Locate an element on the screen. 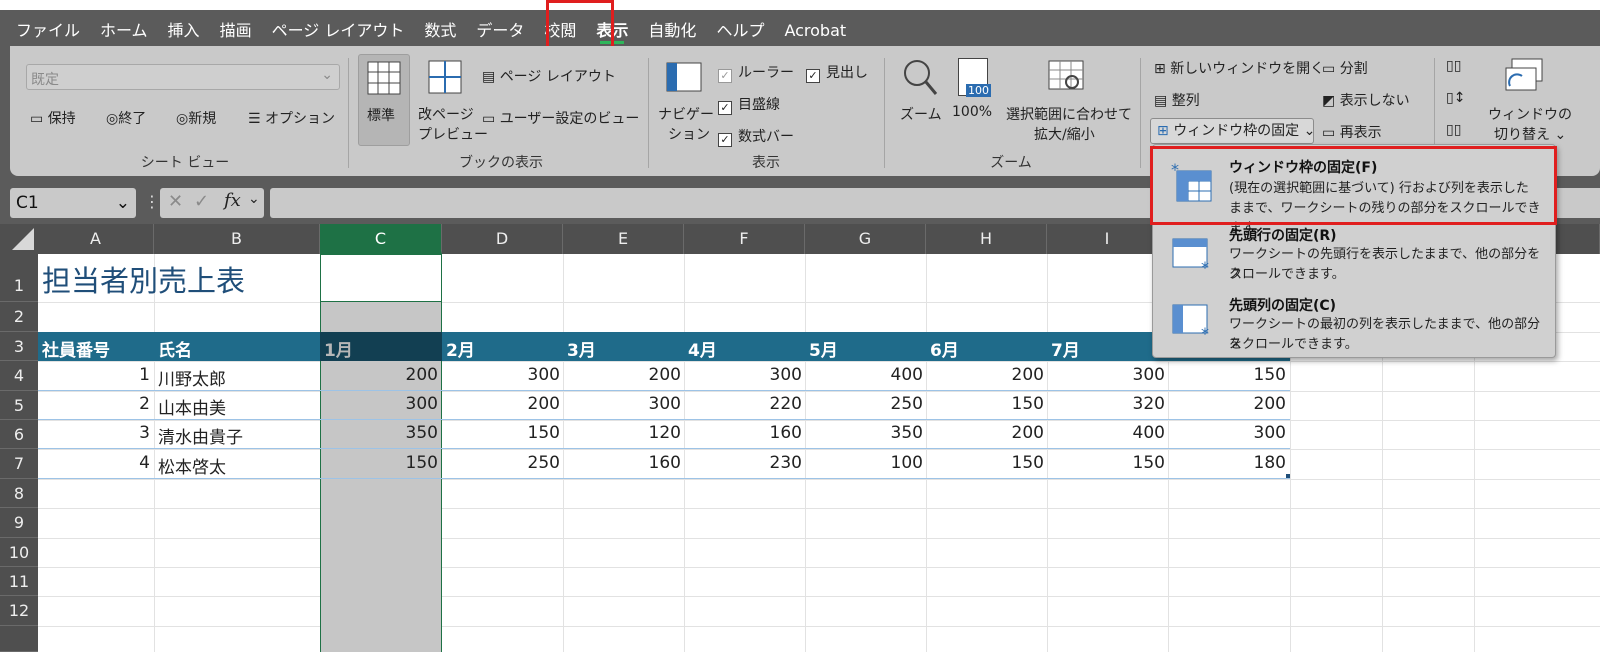  custom-views-button: ▭ ユーザー設定のビュー is located at coordinates (560, 118).